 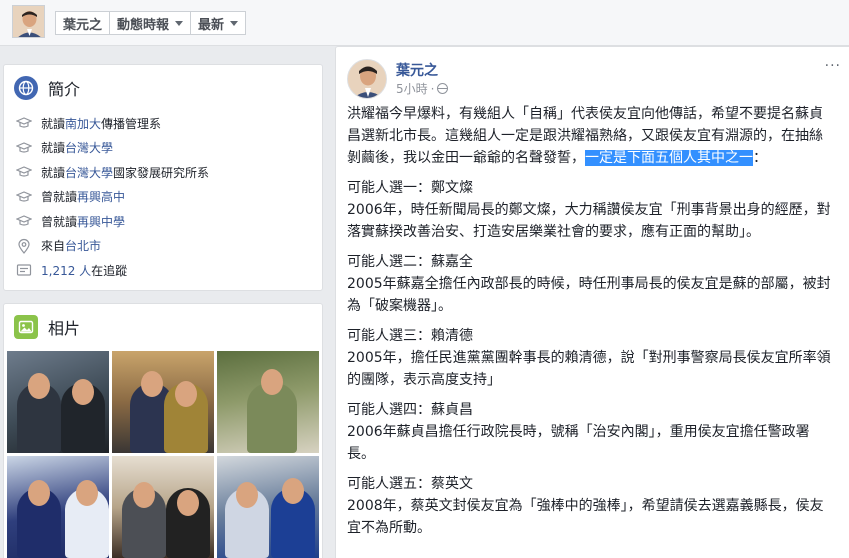 I want to click on crumb-profile: 葉元之, so click(x=83, y=23).